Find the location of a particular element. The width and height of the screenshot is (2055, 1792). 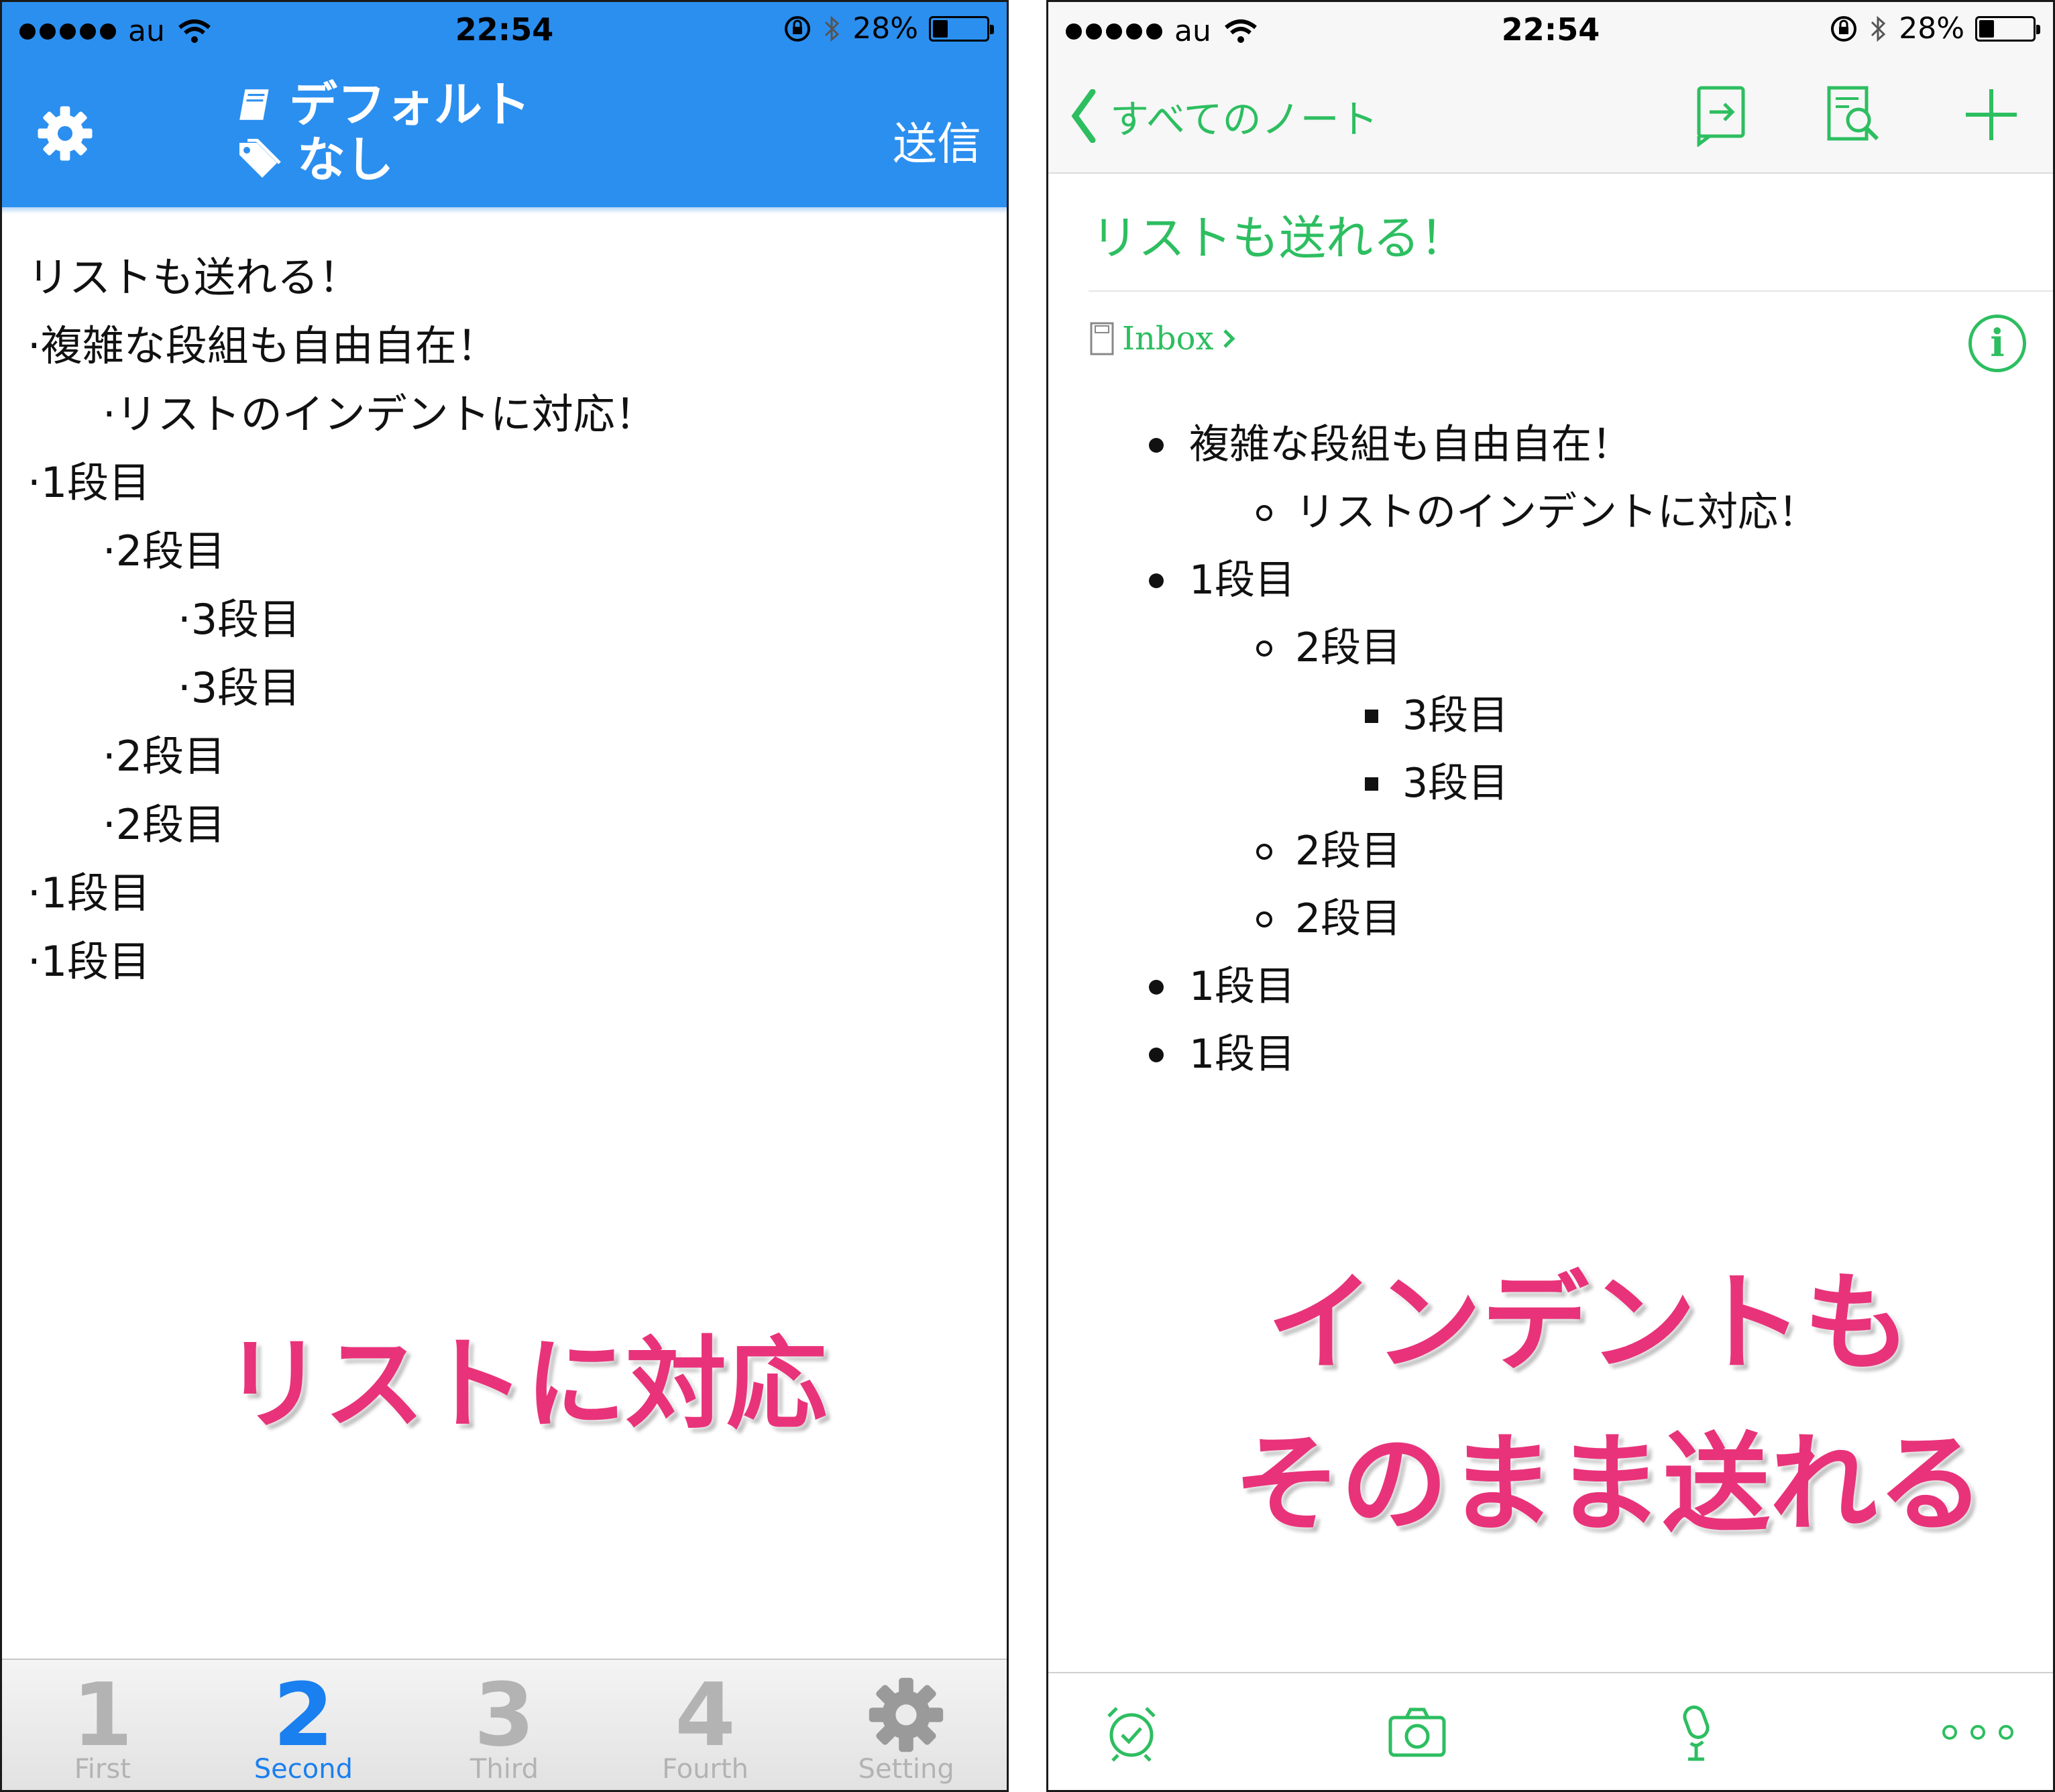

tag-selector: なし is located at coordinates (383, 159).